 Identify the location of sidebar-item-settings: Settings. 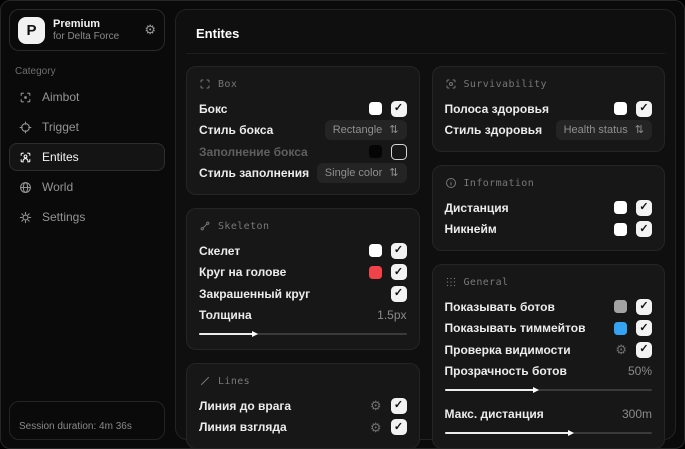
(87, 217).